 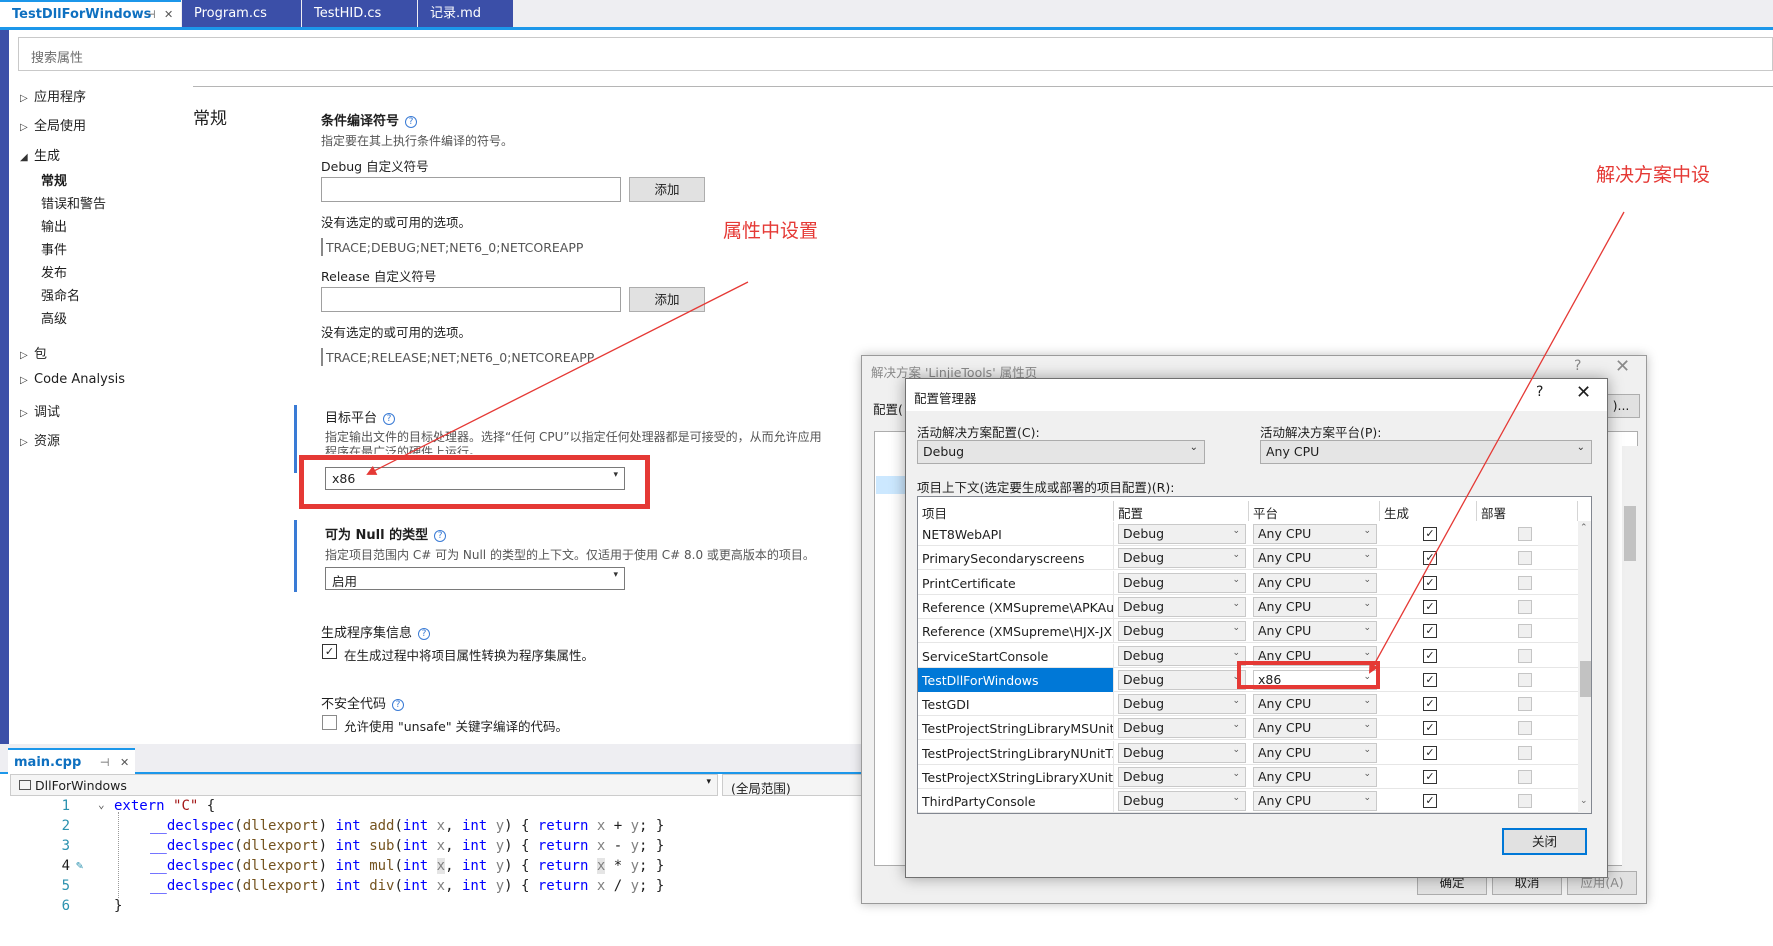 What do you see at coordinates (557, 378) in the screenshot?
I see `arrow-left` at bounding box center [557, 378].